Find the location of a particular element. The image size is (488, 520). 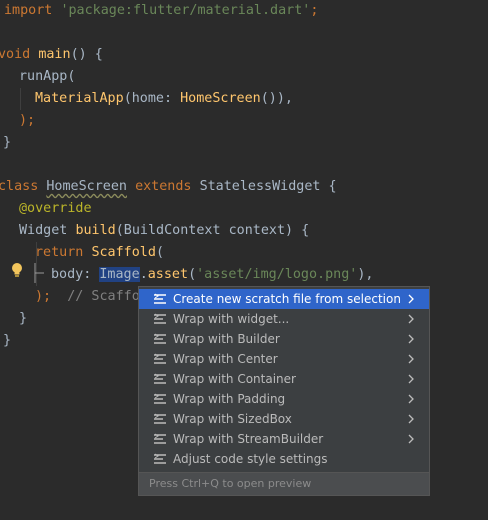

keyword: extends is located at coordinates (163, 186).